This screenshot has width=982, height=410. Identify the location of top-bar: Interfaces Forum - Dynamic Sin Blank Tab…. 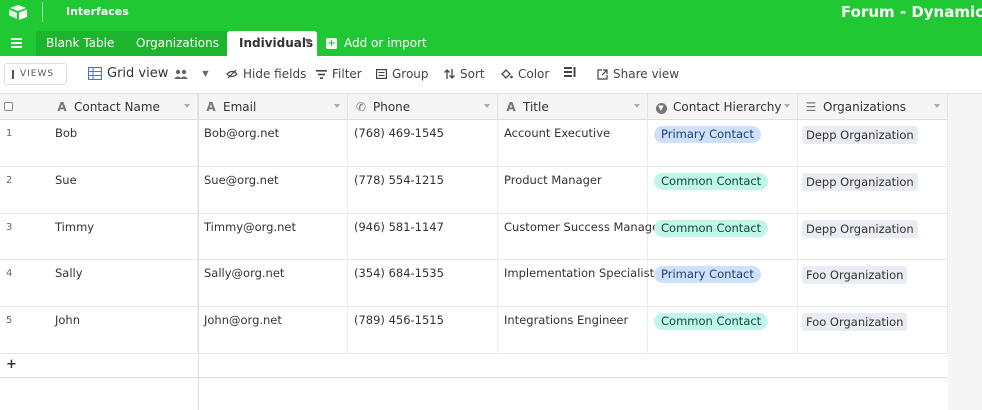
(491, 28).